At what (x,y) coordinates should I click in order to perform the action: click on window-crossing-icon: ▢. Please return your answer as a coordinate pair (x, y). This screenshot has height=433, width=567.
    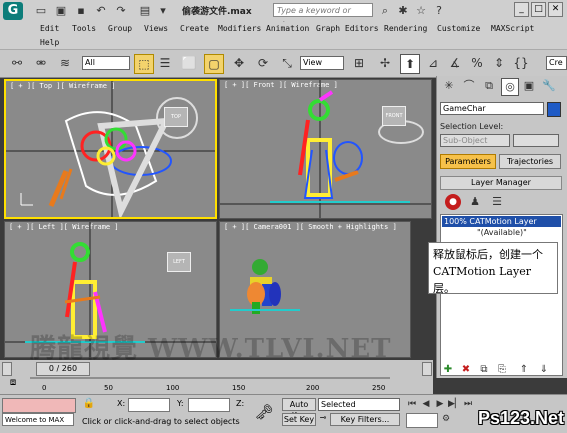
    Looking at the image, I should click on (214, 64).